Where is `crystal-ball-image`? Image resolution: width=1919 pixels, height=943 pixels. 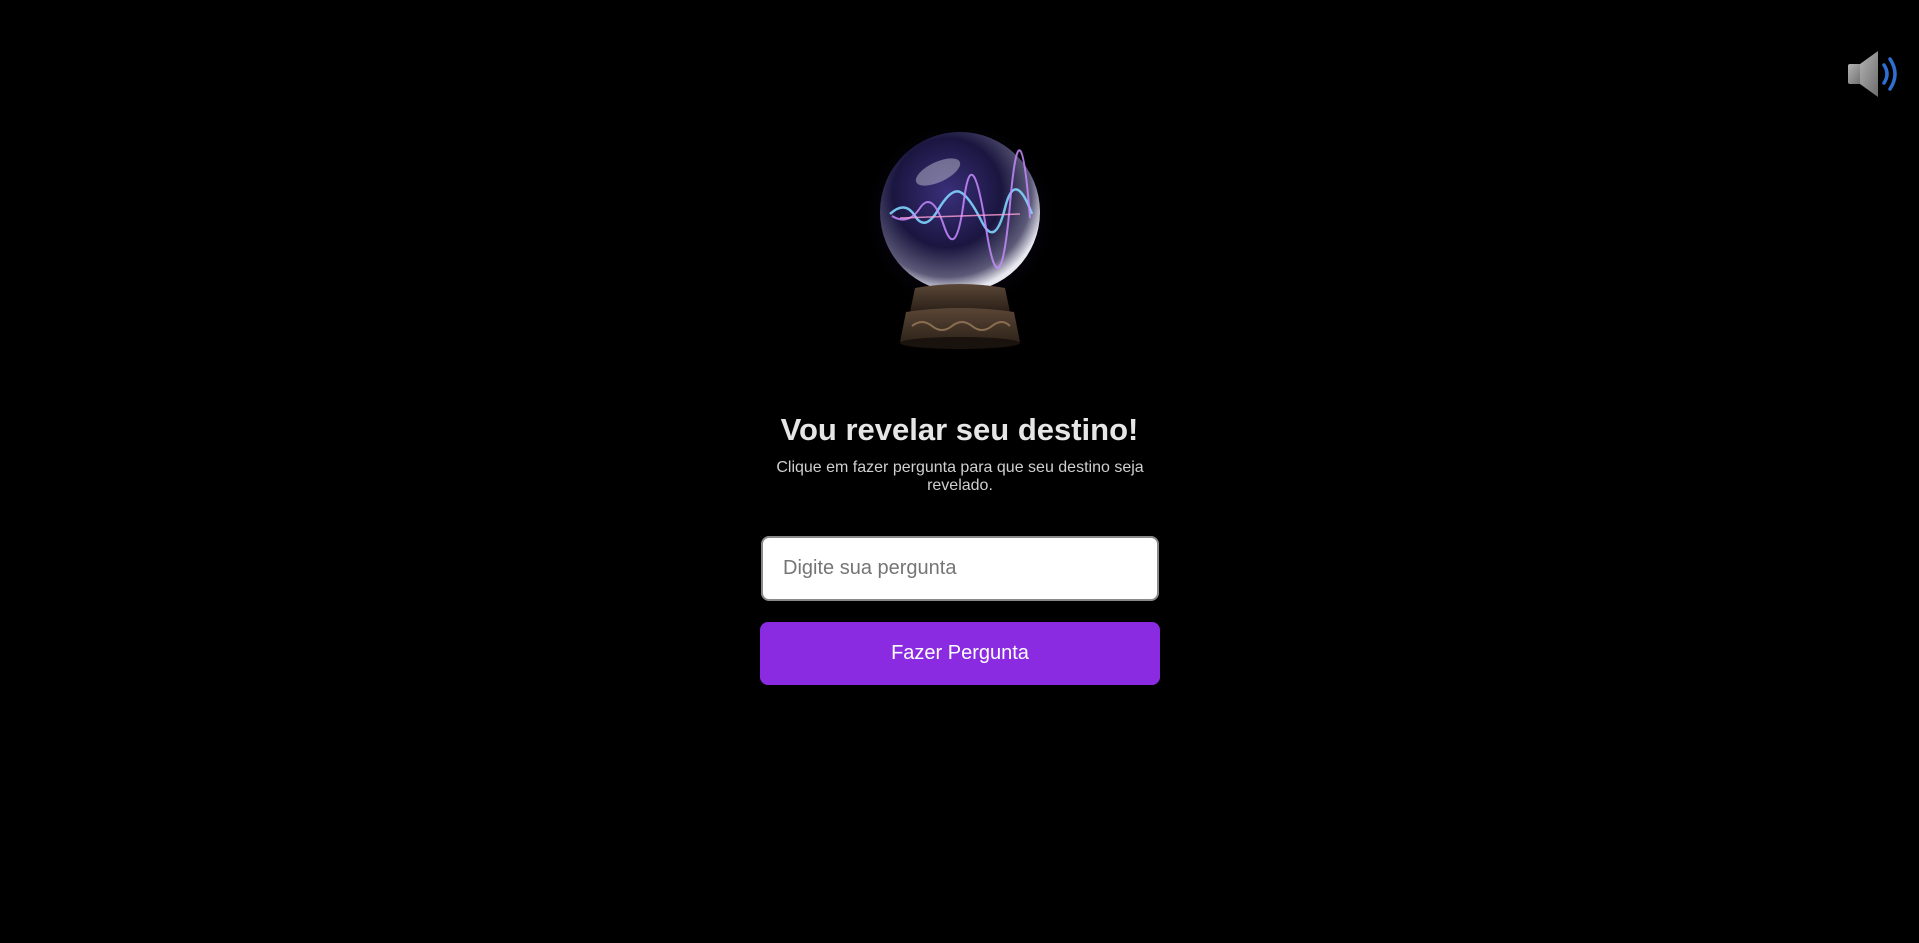
crystal-ball-image is located at coordinates (960, 245).